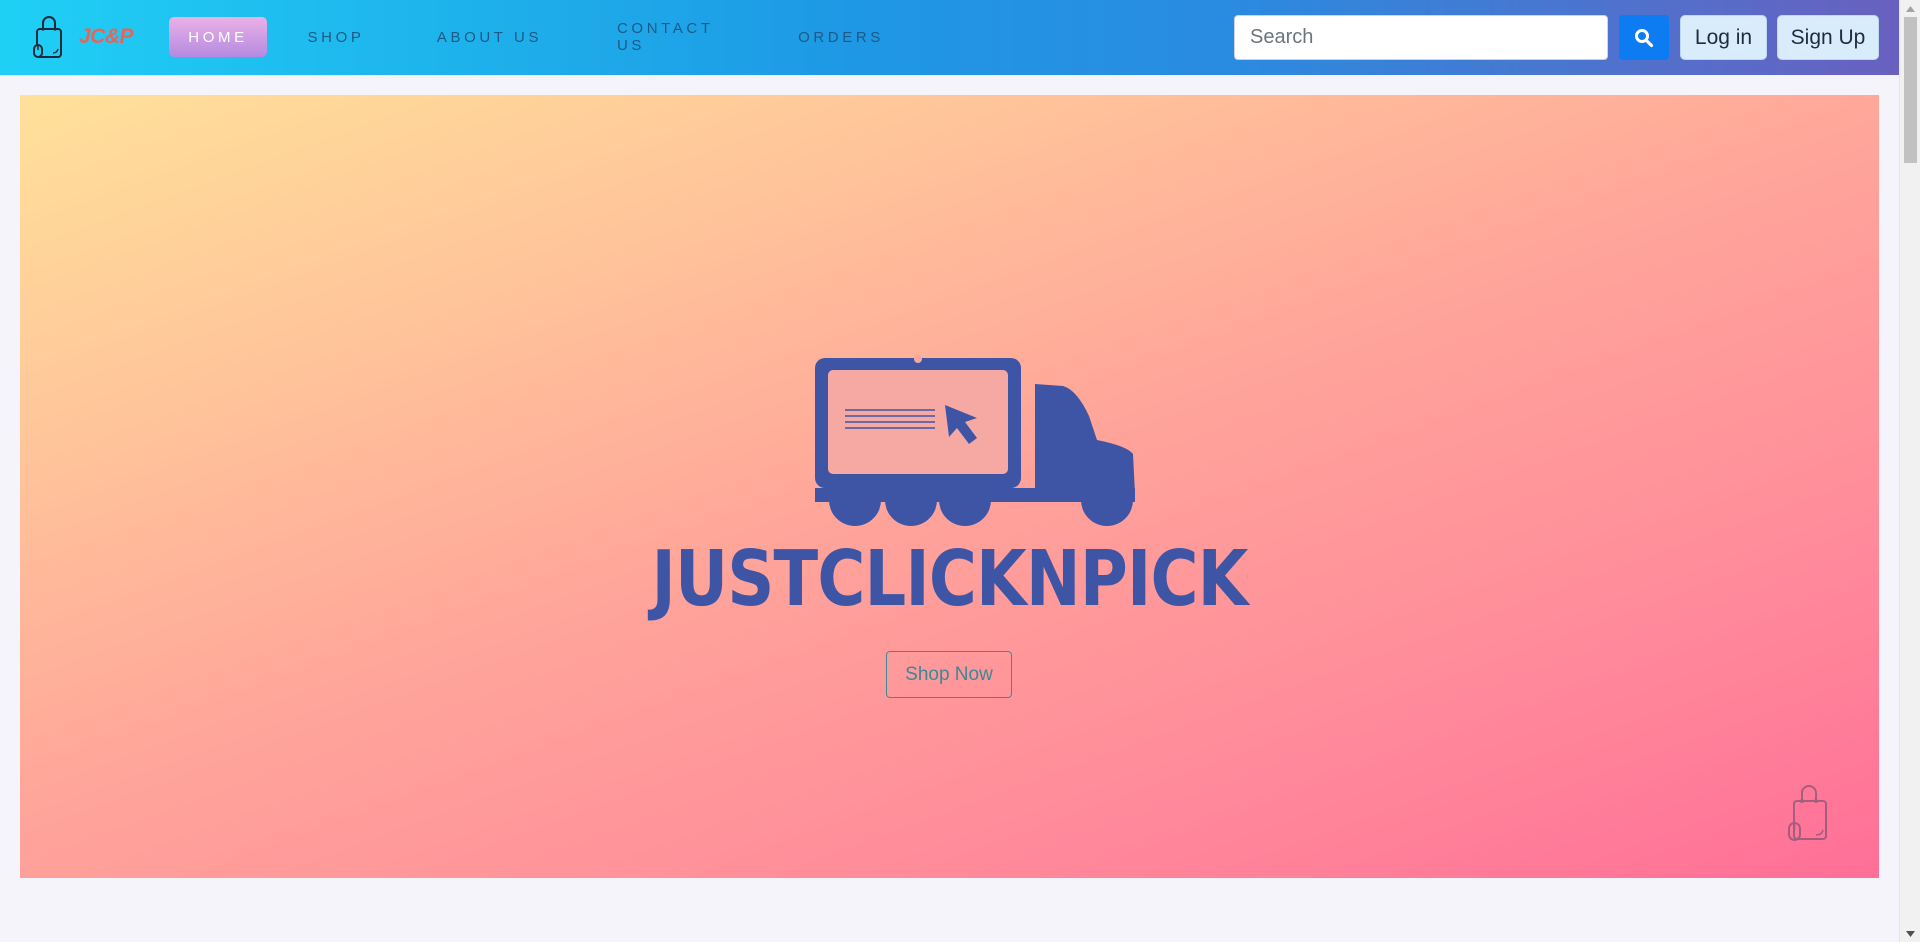 The width and height of the screenshot is (1920, 942). I want to click on hero-logo-text: JUSTCLICKNPICK, so click(949, 579).